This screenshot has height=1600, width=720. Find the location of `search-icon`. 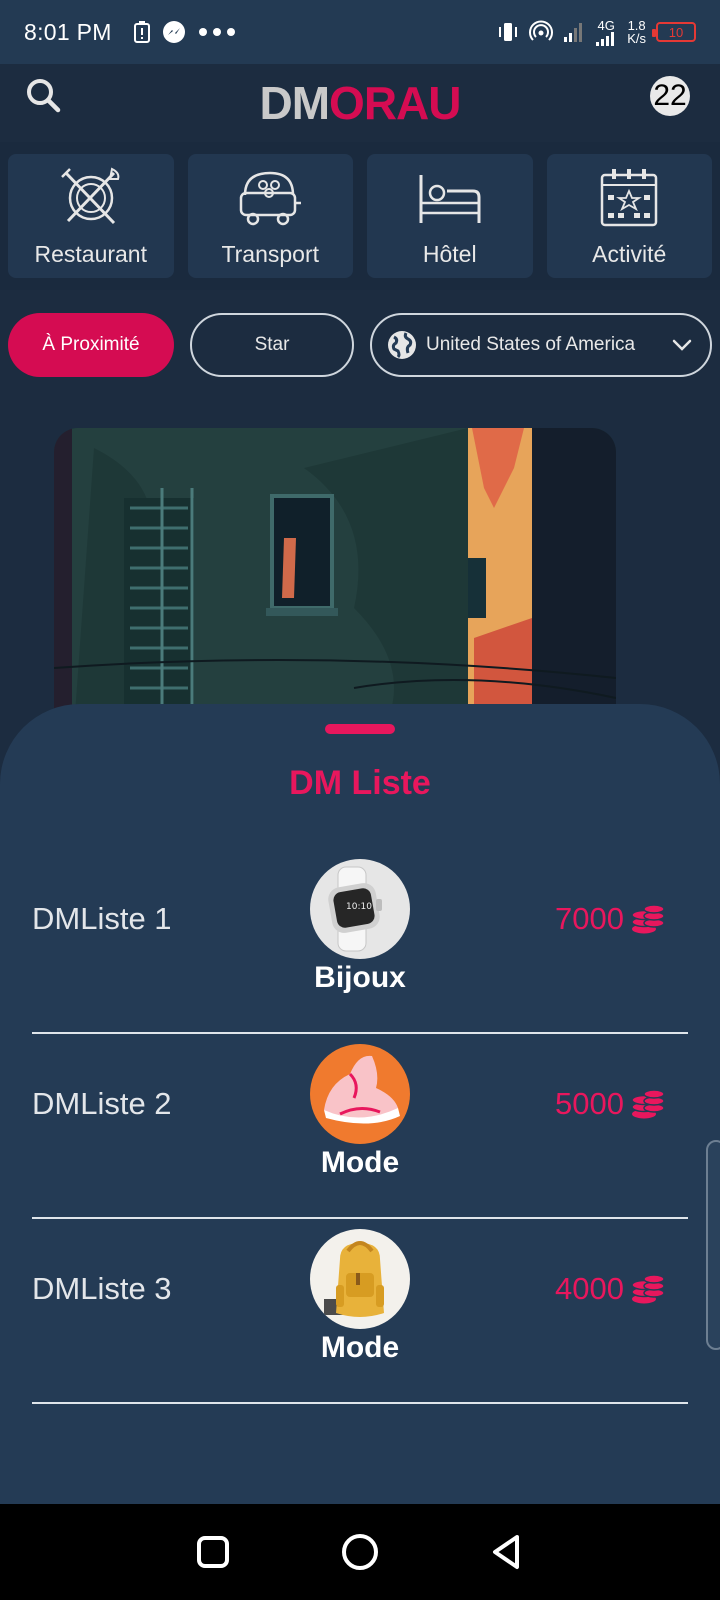

search-icon is located at coordinates (44, 96).